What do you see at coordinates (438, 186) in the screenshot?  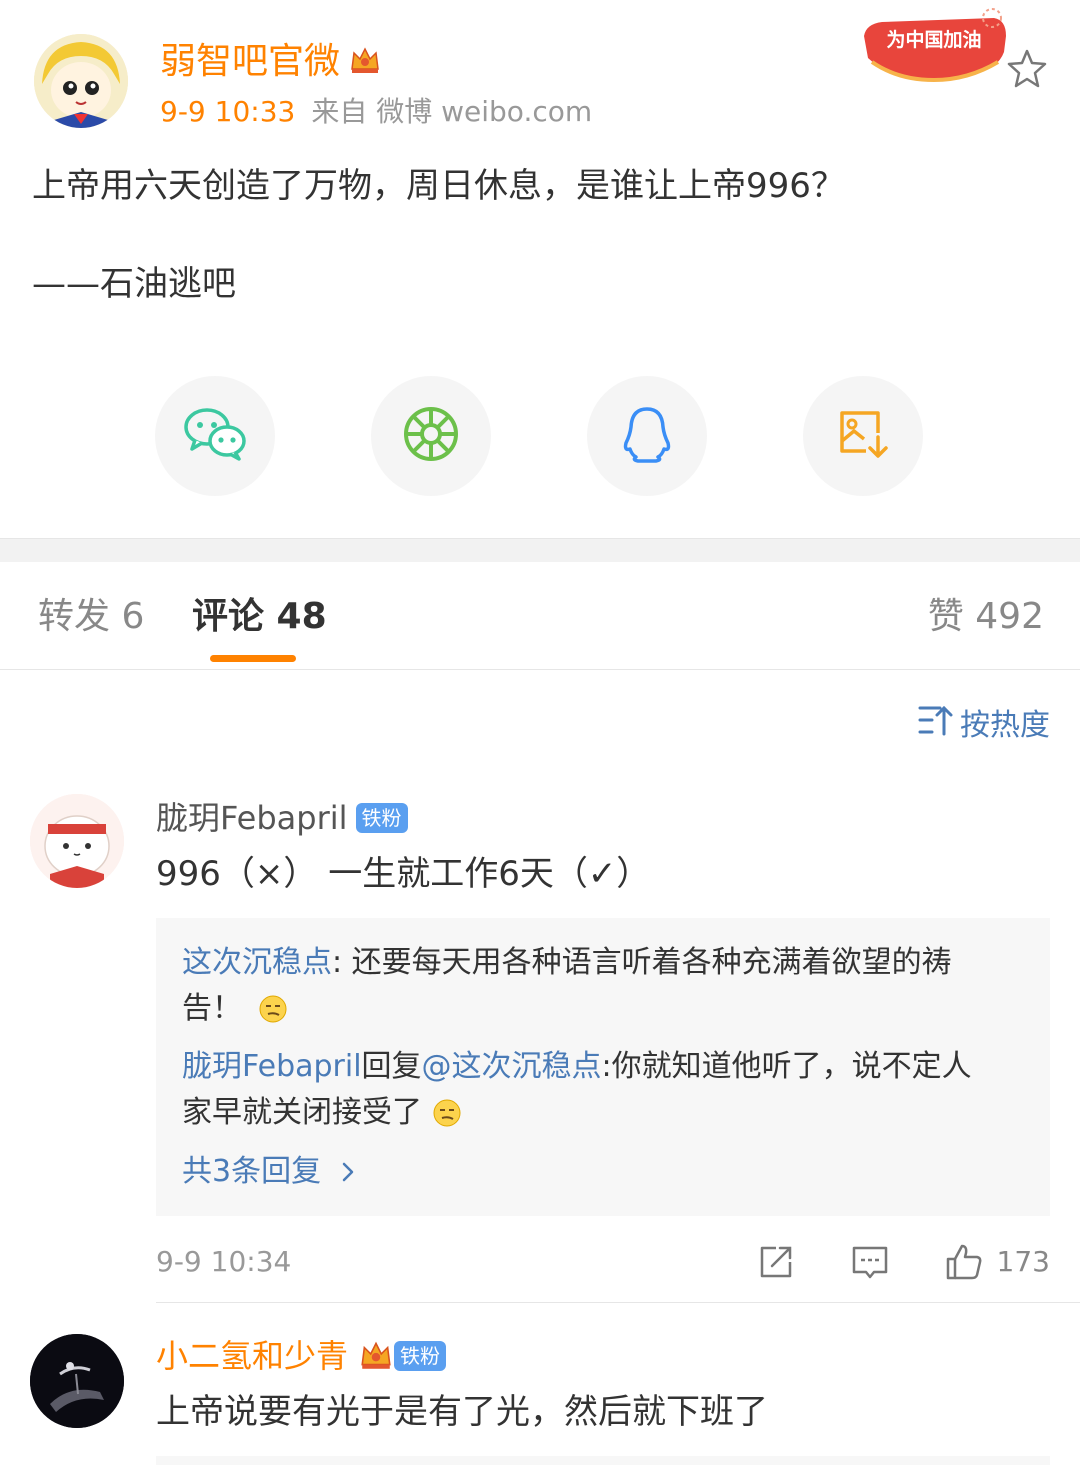 I see `post-text: 上帝用六天创造了万物，周日休息，是谁让上帝996？` at bounding box center [438, 186].